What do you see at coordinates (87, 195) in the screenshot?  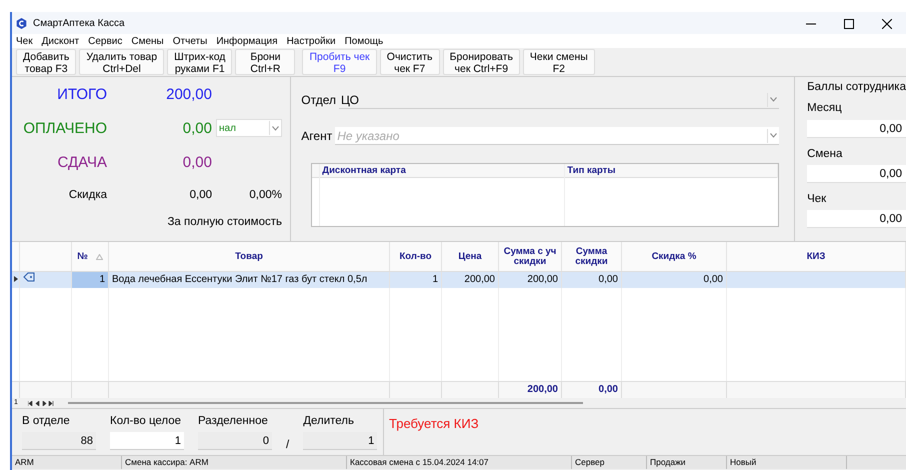 I see `discount-label: Скидка` at bounding box center [87, 195].